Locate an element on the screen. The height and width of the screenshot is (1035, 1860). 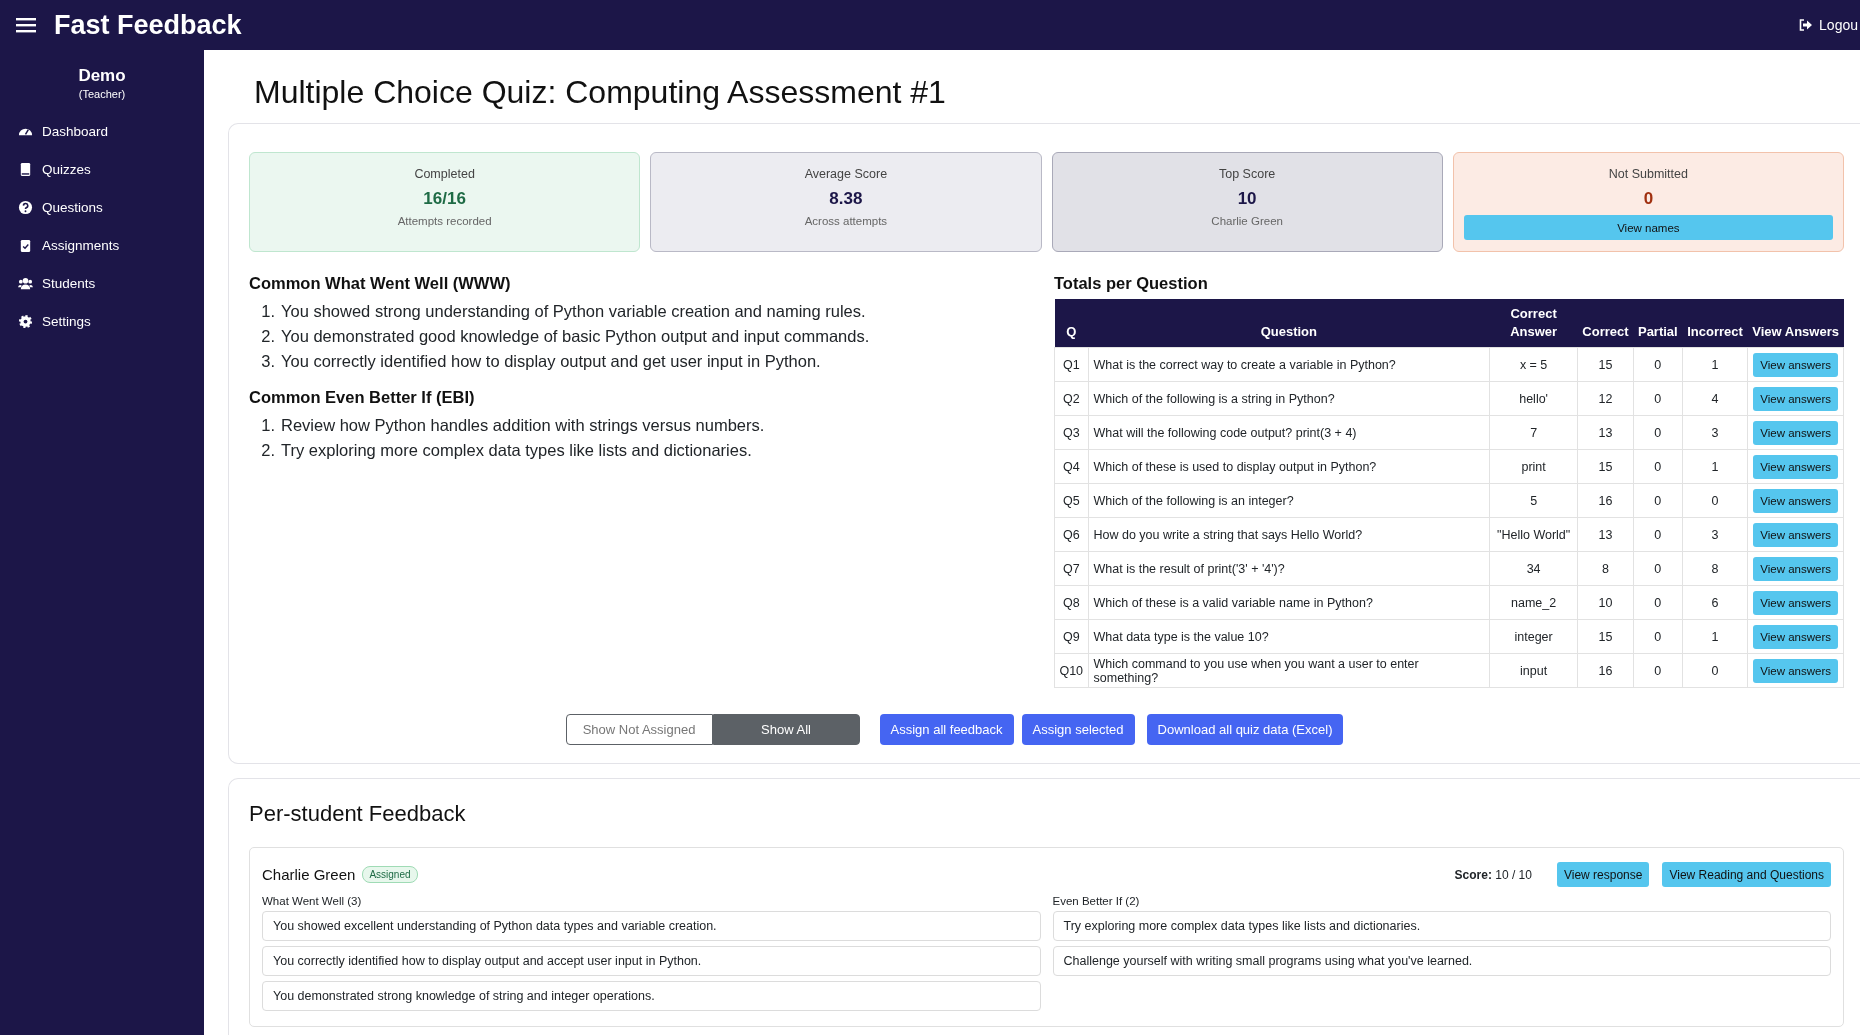
status-badge: Assigned is located at coordinates (390, 874).